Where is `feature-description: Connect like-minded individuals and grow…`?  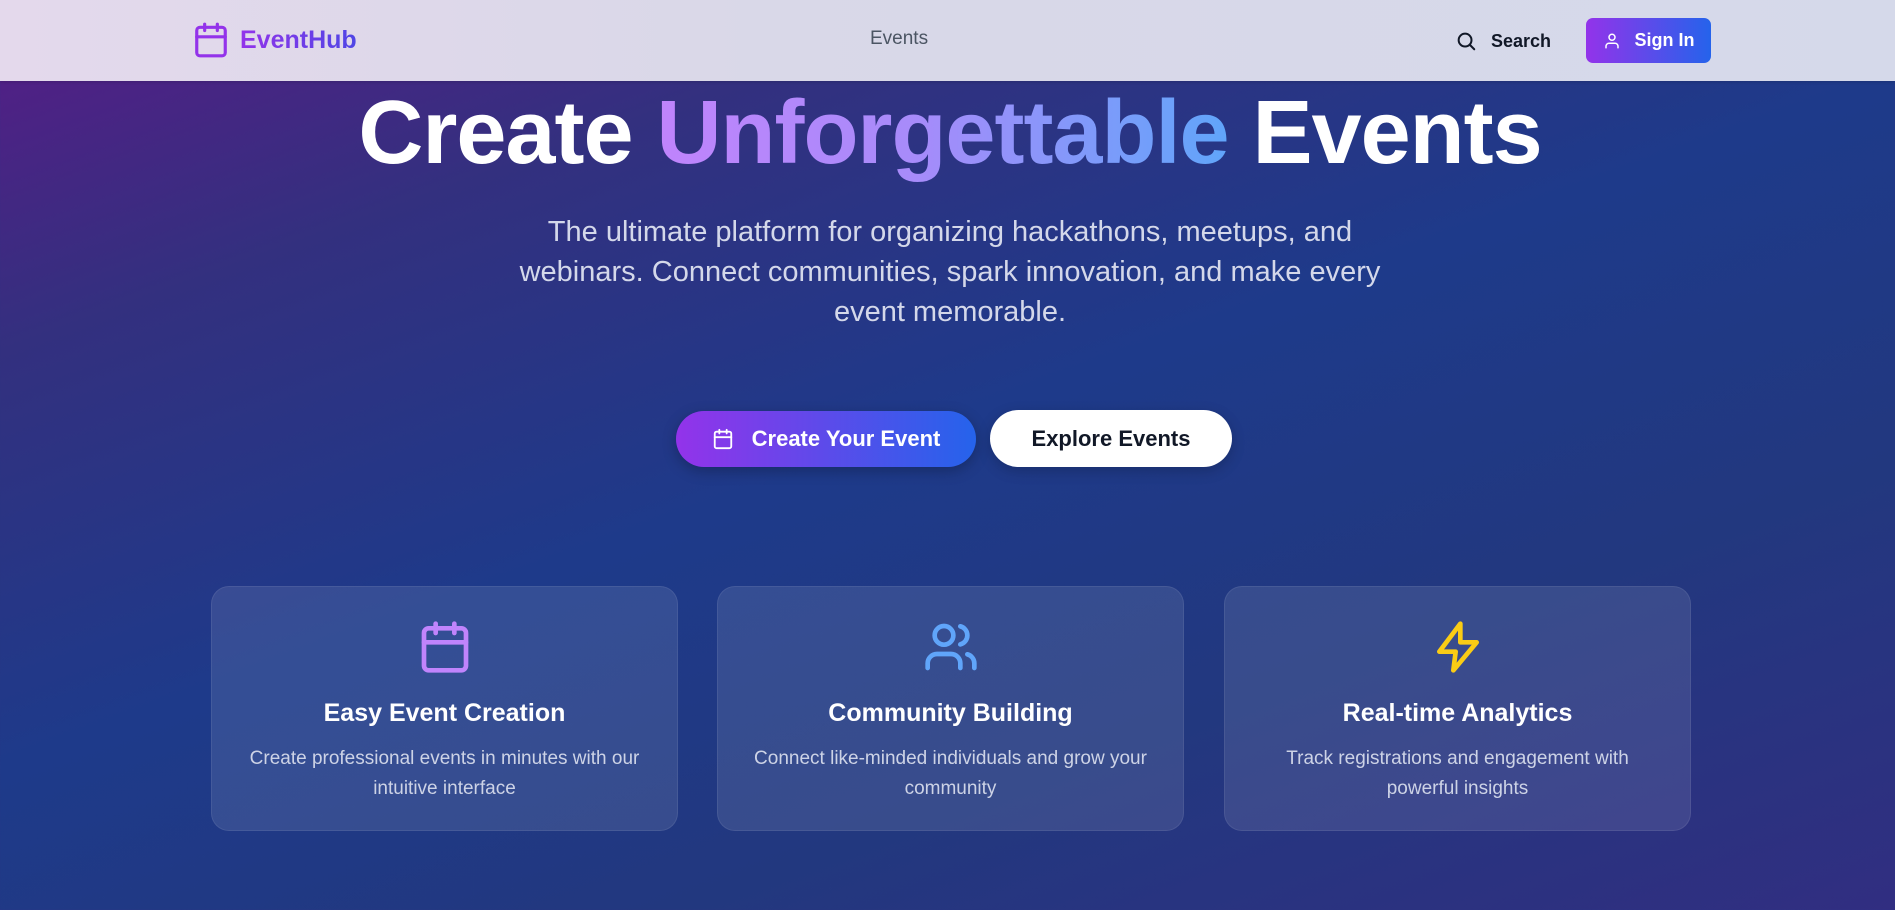 feature-description: Connect like-minded individuals and grow… is located at coordinates (950, 773).